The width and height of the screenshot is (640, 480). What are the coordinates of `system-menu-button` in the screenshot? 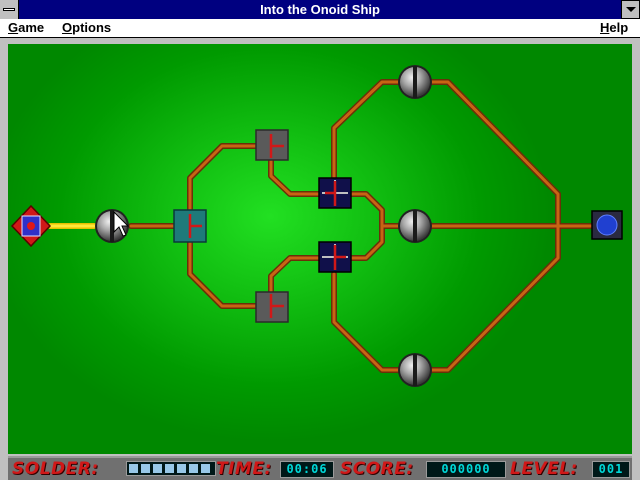 It's located at (9, 9).